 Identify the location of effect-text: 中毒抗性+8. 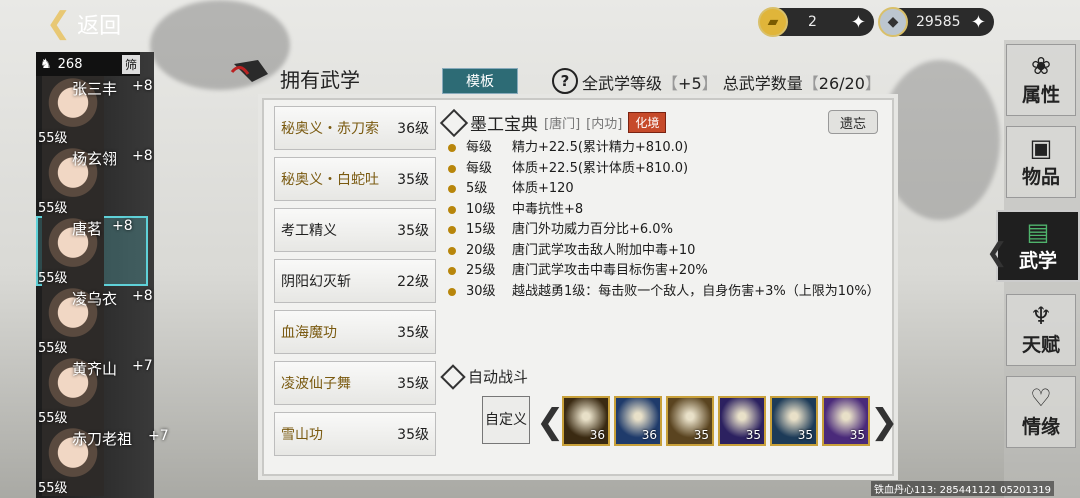
(548, 209).